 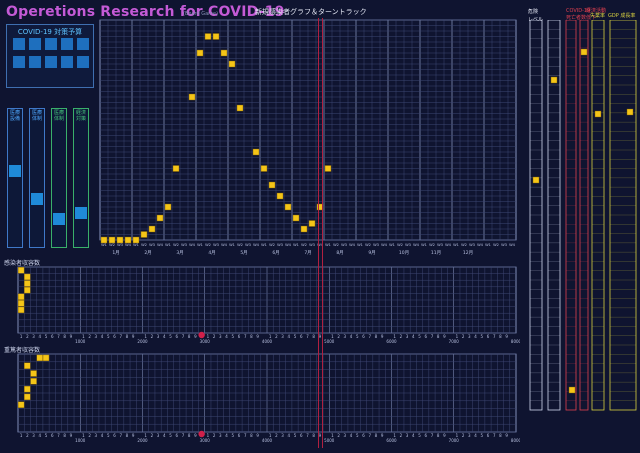 What do you see at coordinates (275, 253) in the screenshot?
I see `month-tick-label: 6月` at bounding box center [275, 253].